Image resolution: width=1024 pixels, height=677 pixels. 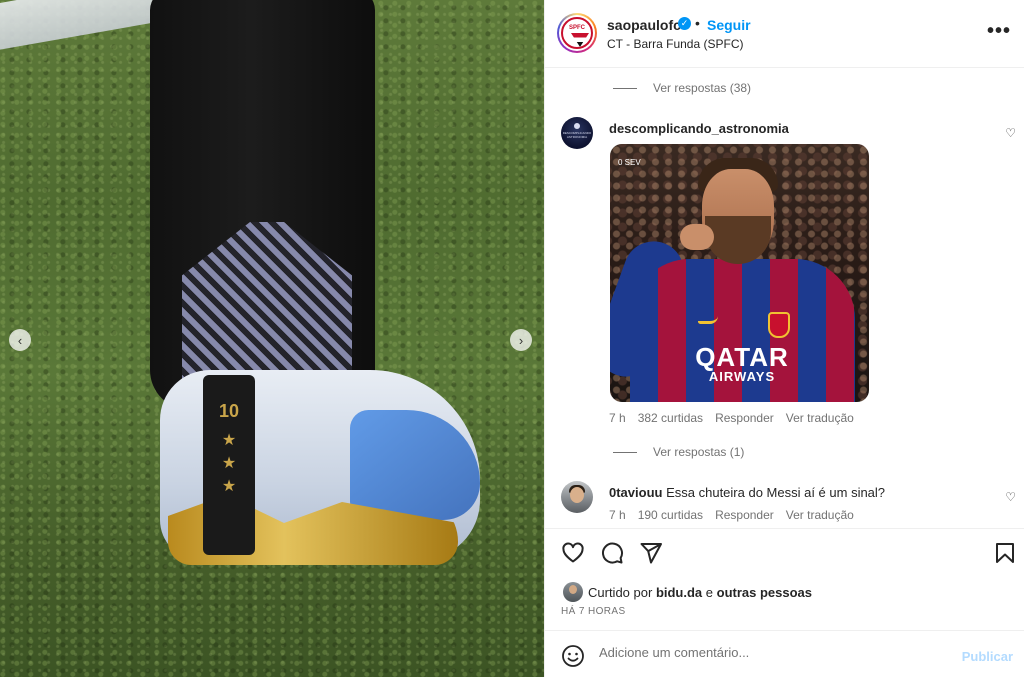 What do you see at coordinates (577, 497) in the screenshot?
I see `comment-avatar` at bounding box center [577, 497].